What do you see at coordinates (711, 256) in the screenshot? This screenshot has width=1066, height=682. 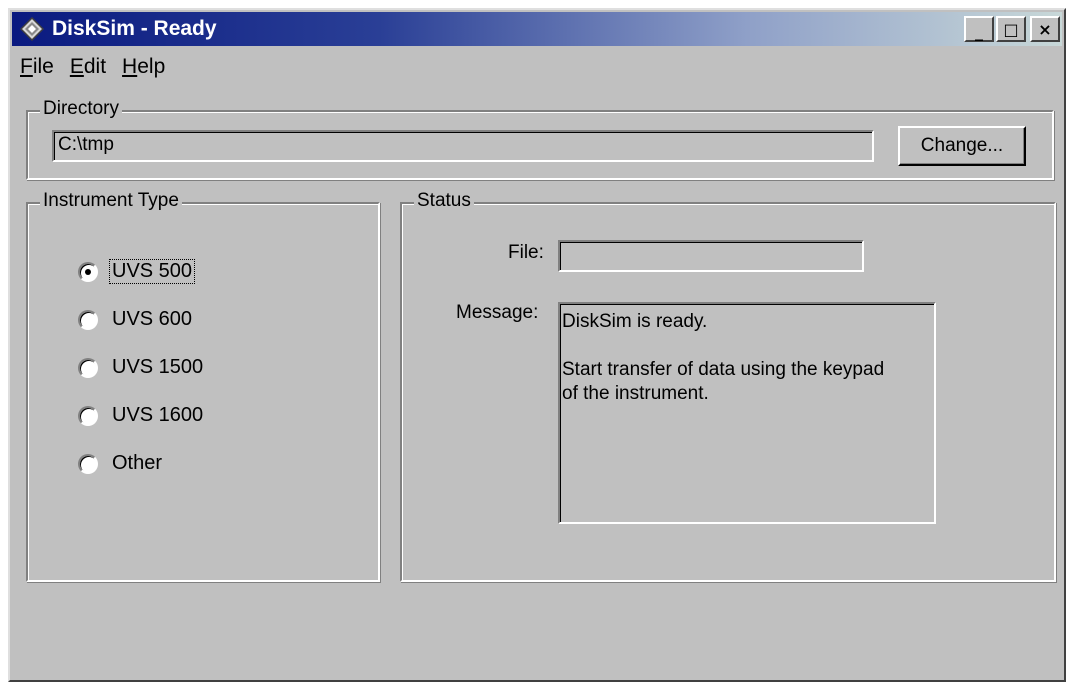 I see `file-field` at bounding box center [711, 256].